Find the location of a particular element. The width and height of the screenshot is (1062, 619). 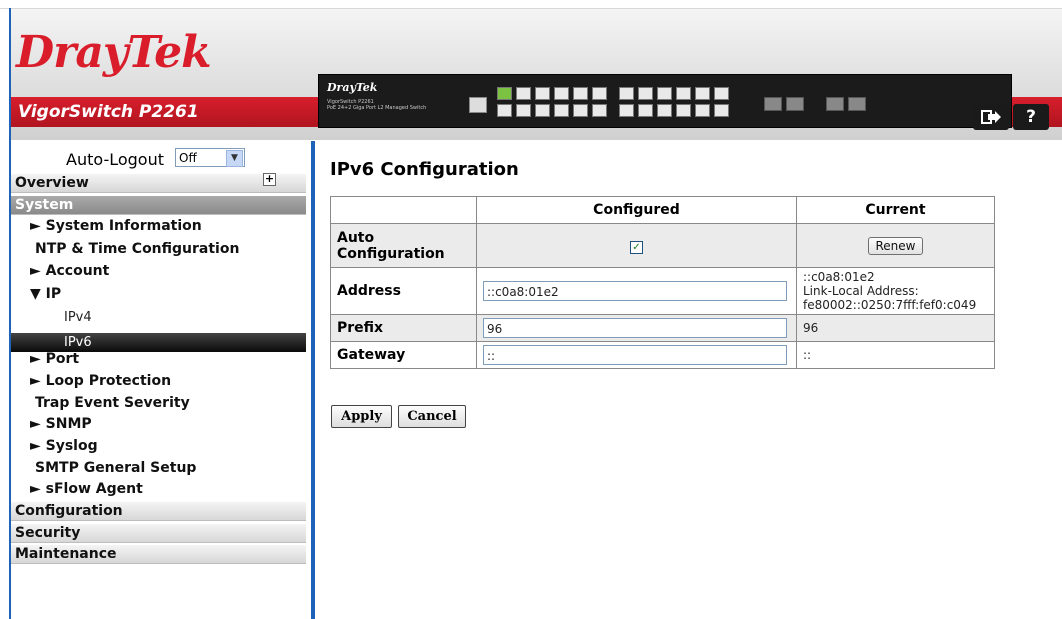

sidebar-divider is located at coordinates (313, 380).